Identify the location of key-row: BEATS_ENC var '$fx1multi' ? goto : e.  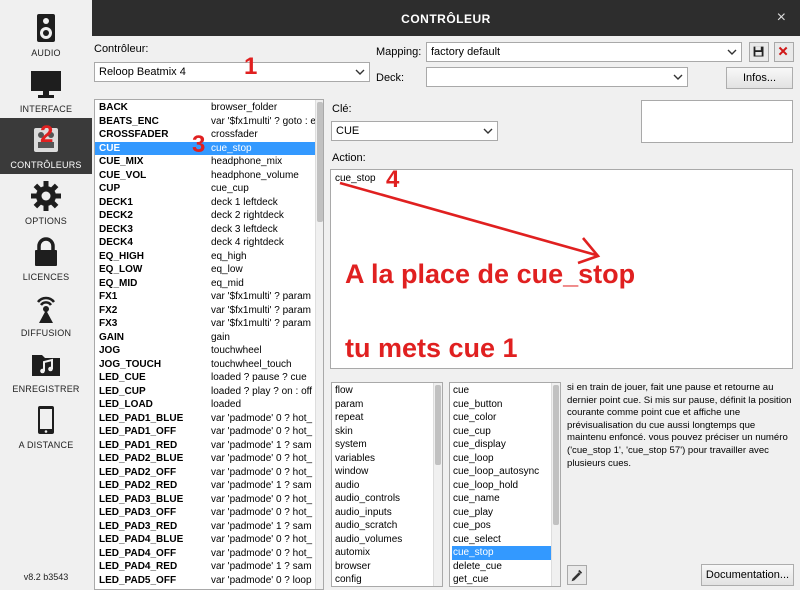
(205, 122).